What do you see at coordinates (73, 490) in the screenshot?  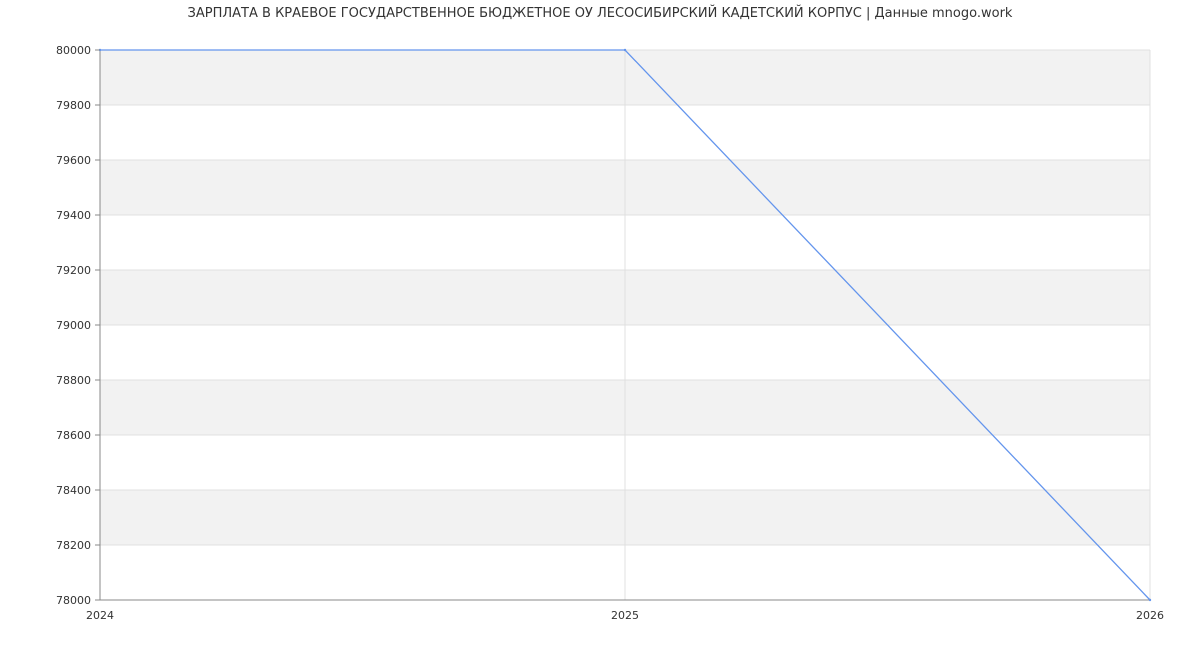 I see `y-tick-label: 78400` at bounding box center [73, 490].